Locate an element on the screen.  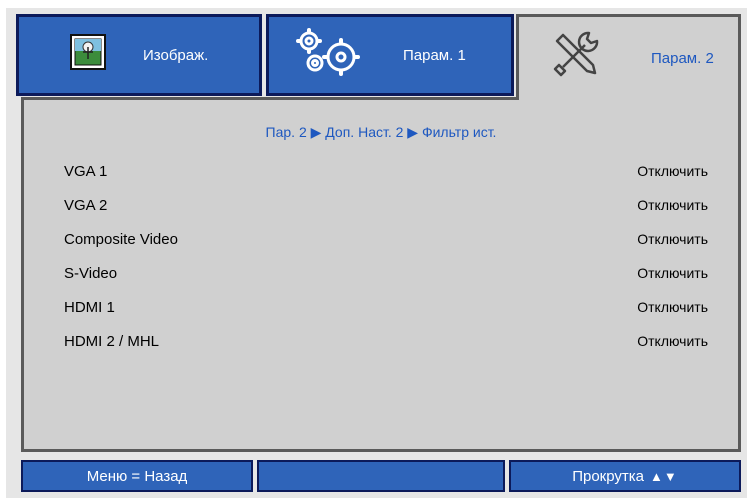
item-label: VGA 2 is located at coordinates (86, 205).